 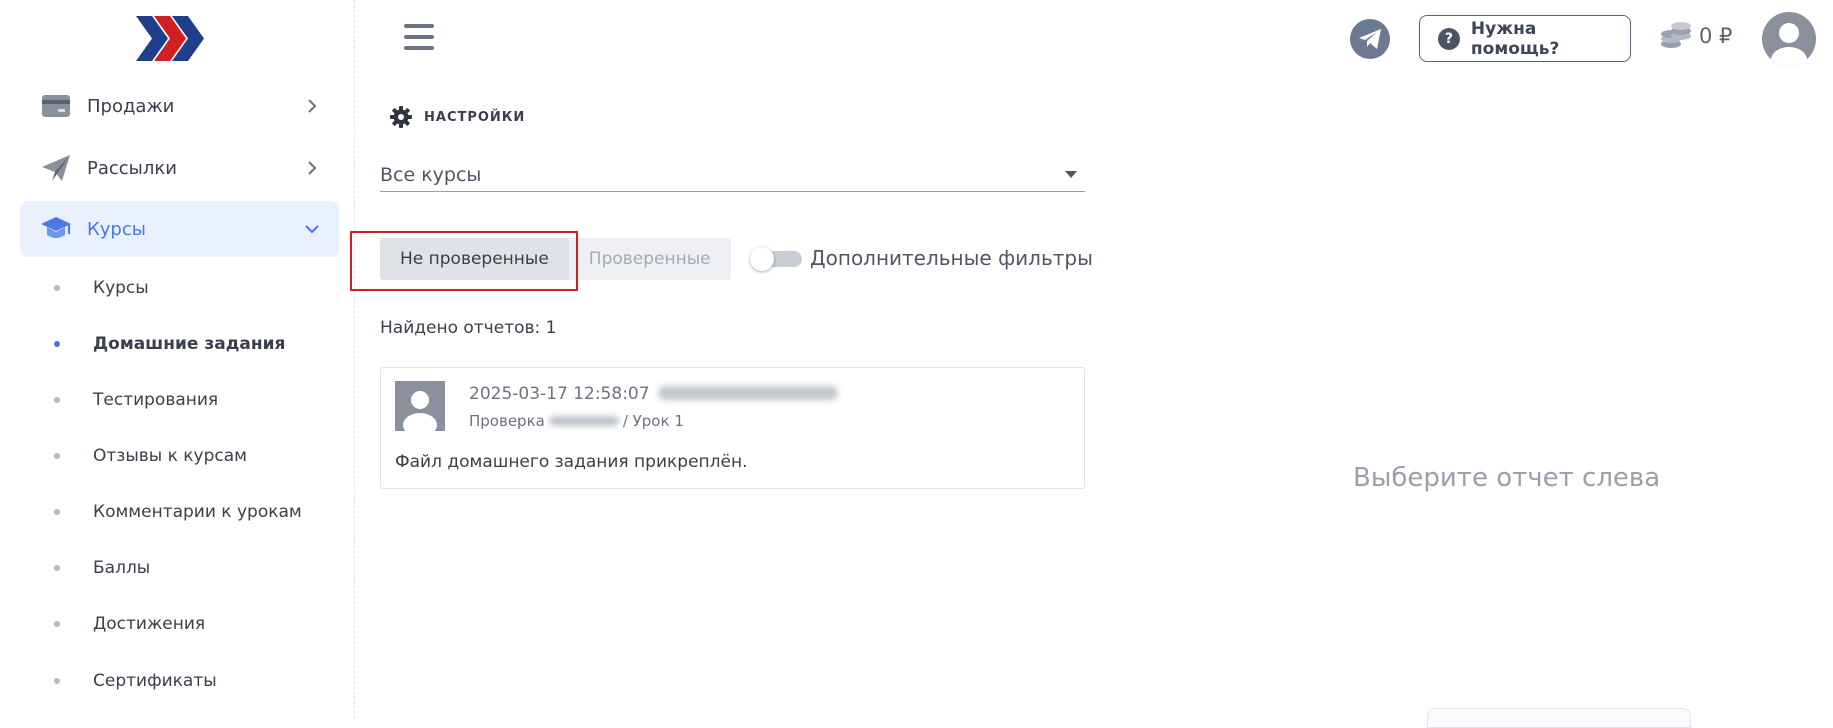 I want to click on reports-count: Найдено отчетов: 1, so click(x=468, y=328).